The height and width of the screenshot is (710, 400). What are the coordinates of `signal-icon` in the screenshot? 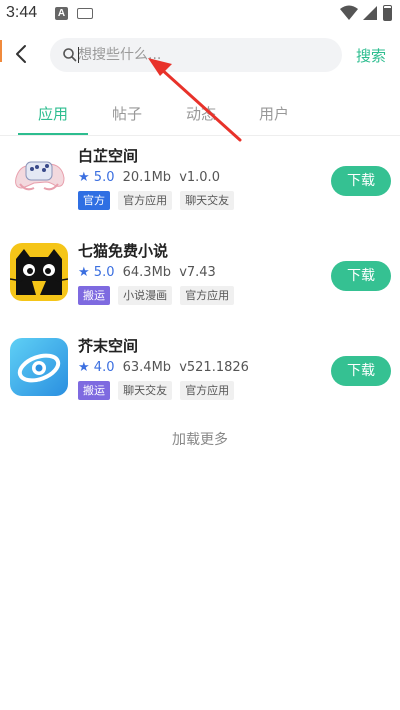 It's located at (370, 13).